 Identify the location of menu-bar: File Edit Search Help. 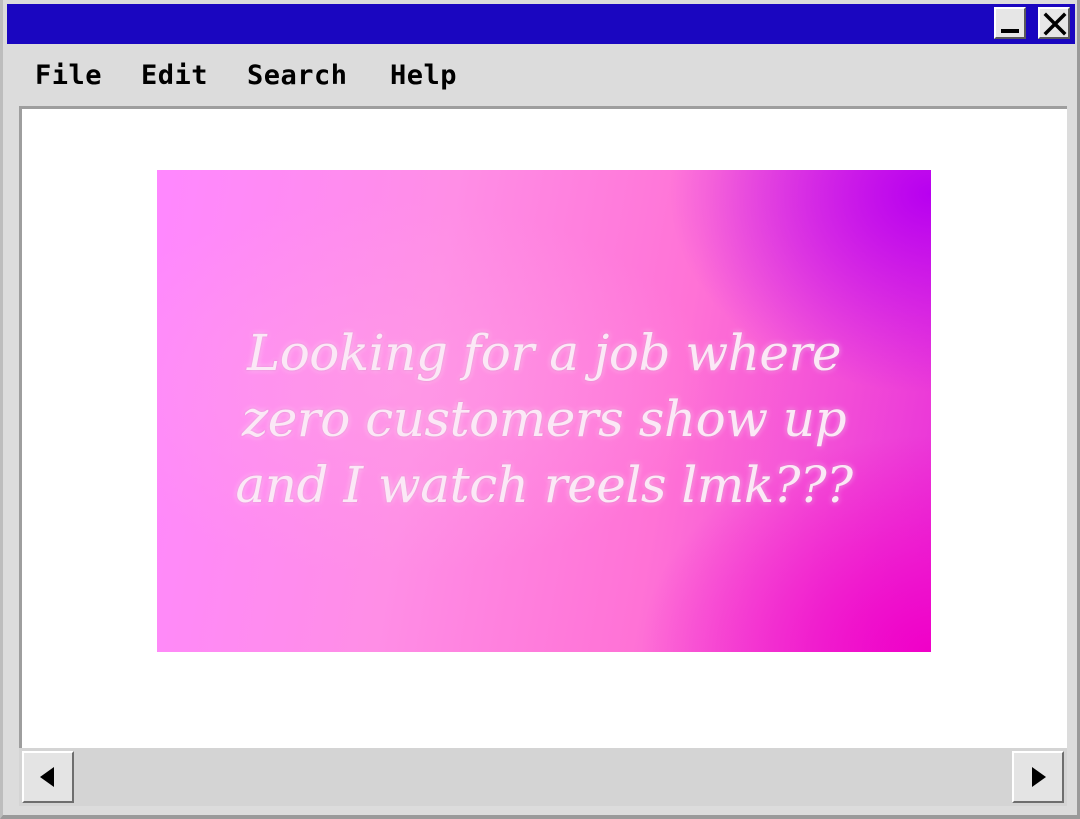
(541, 77).